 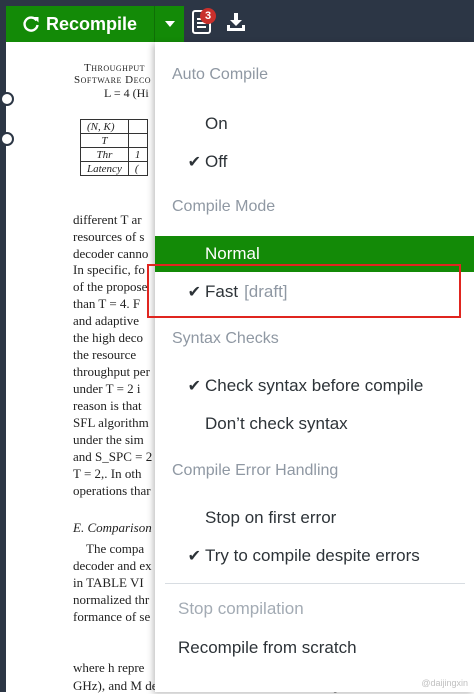 I want to click on download-pdf-button, so click(x=237, y=23).